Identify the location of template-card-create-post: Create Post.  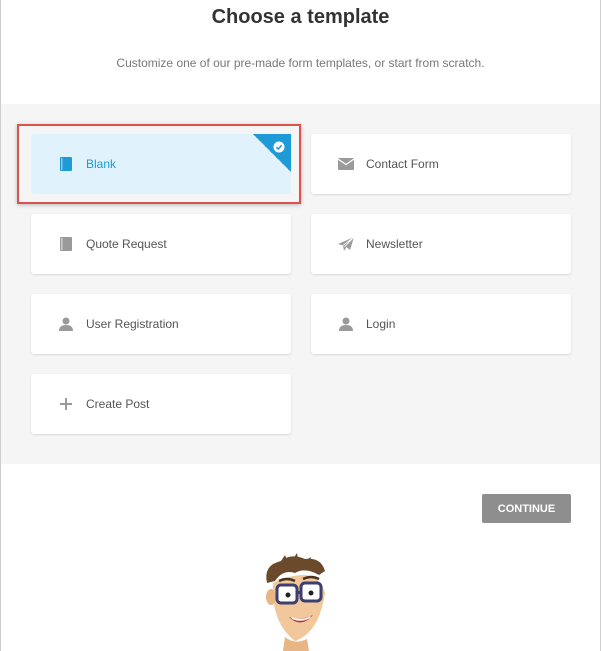
(161, 404).